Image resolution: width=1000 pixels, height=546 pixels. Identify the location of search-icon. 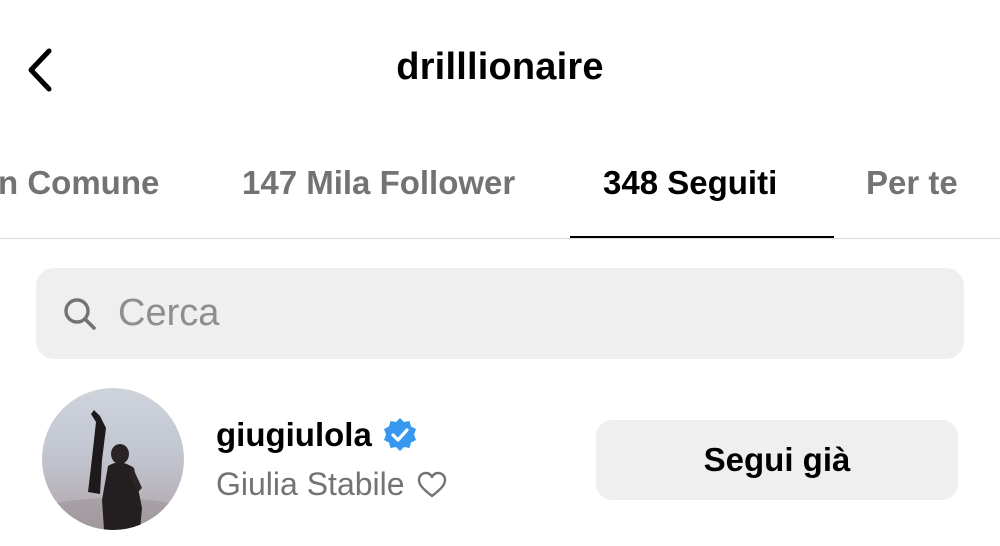
(80, 314).